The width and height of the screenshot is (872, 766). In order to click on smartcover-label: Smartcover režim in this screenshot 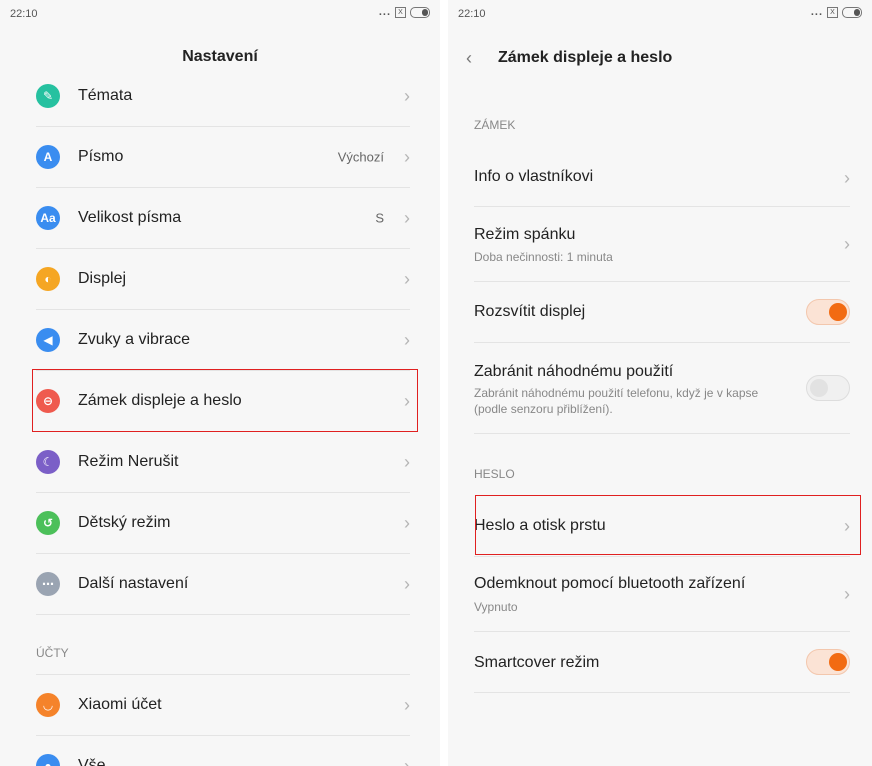, I will do `click(537, 662)`.